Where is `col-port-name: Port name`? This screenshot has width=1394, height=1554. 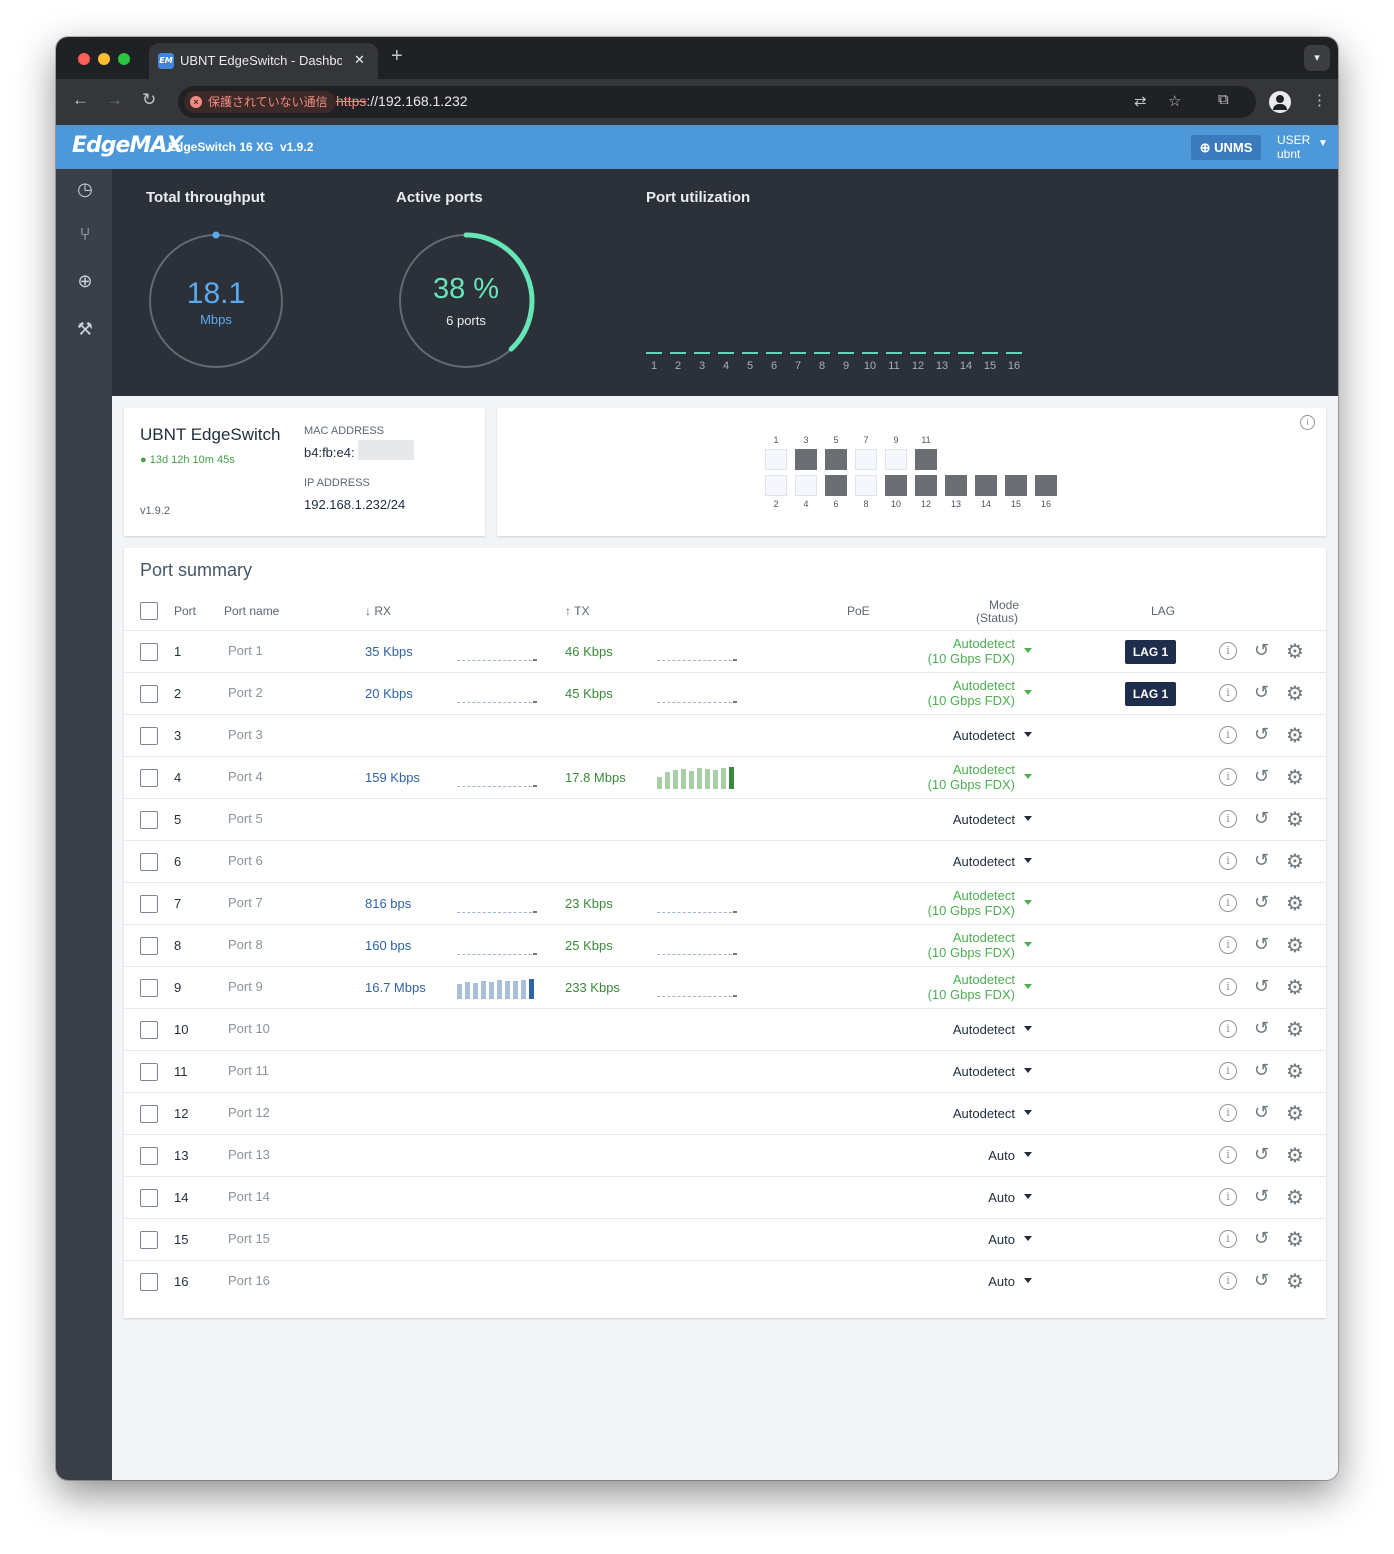
col-port-name: Port name is located at coordinates (251, 611).